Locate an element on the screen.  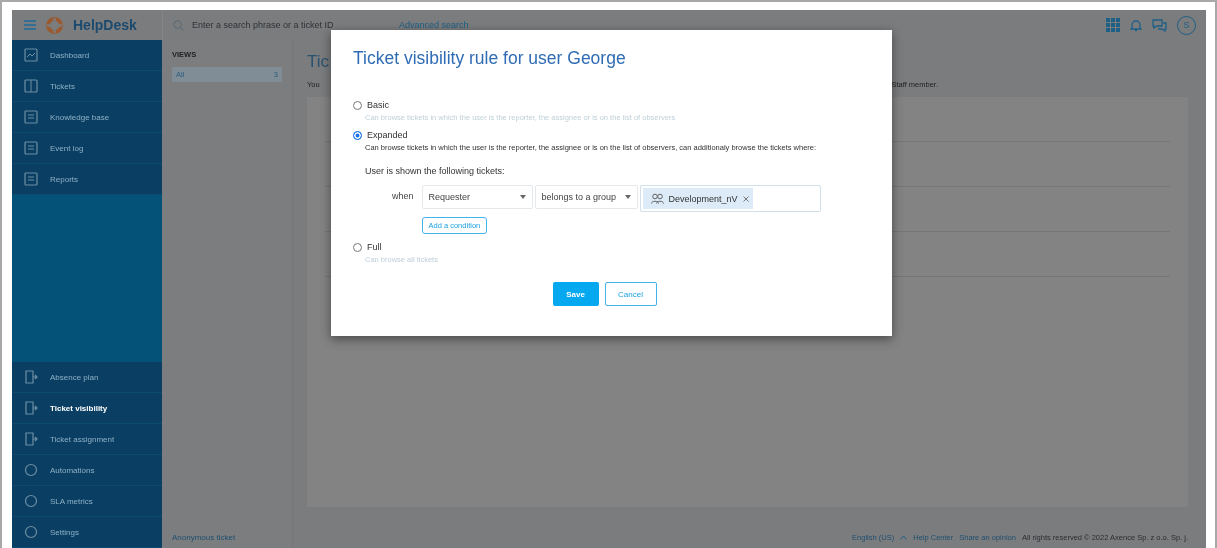
chat-icon is located at coordinates (1159, 25).